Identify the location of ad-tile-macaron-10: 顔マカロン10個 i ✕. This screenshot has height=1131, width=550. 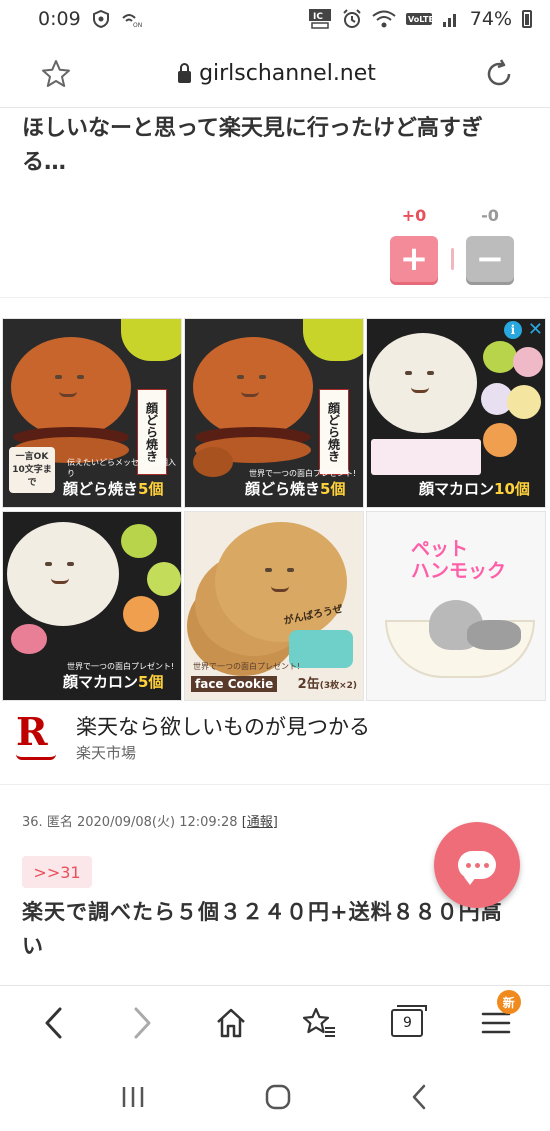
(456, 413).